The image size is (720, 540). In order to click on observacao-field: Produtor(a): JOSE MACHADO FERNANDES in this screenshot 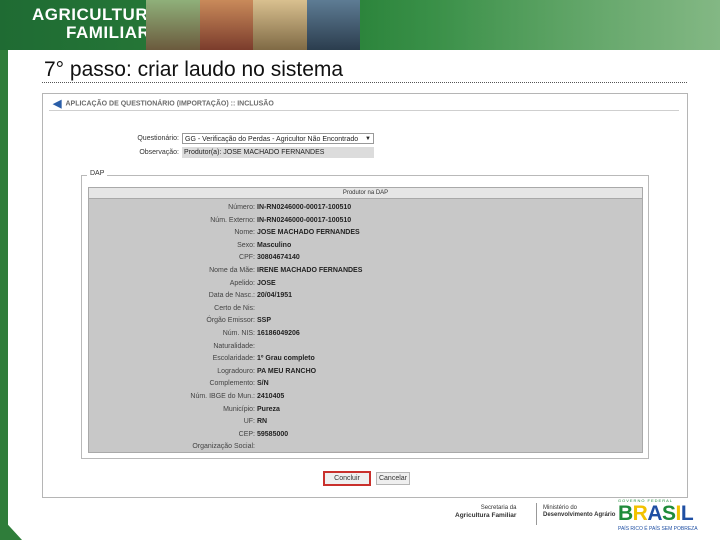, I will do `click(278, 152)`.